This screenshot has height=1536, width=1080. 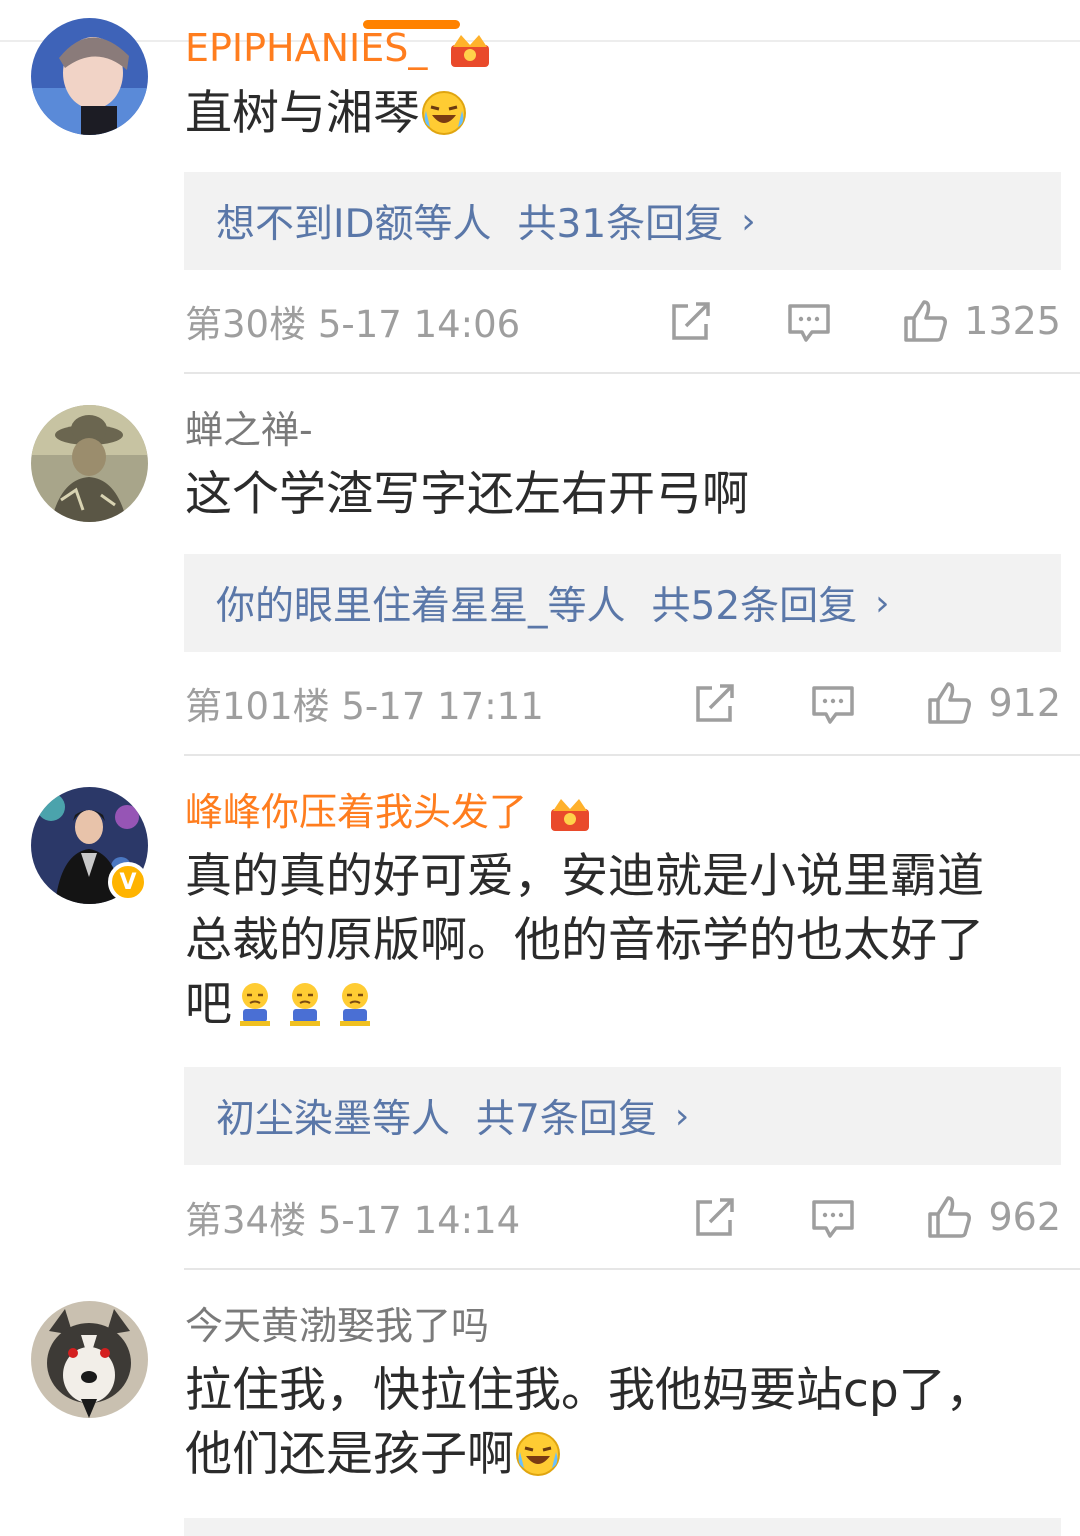 I want to click on floor-and-time: 第34楼 5-17 14:14, so click(x=353, y=1220).